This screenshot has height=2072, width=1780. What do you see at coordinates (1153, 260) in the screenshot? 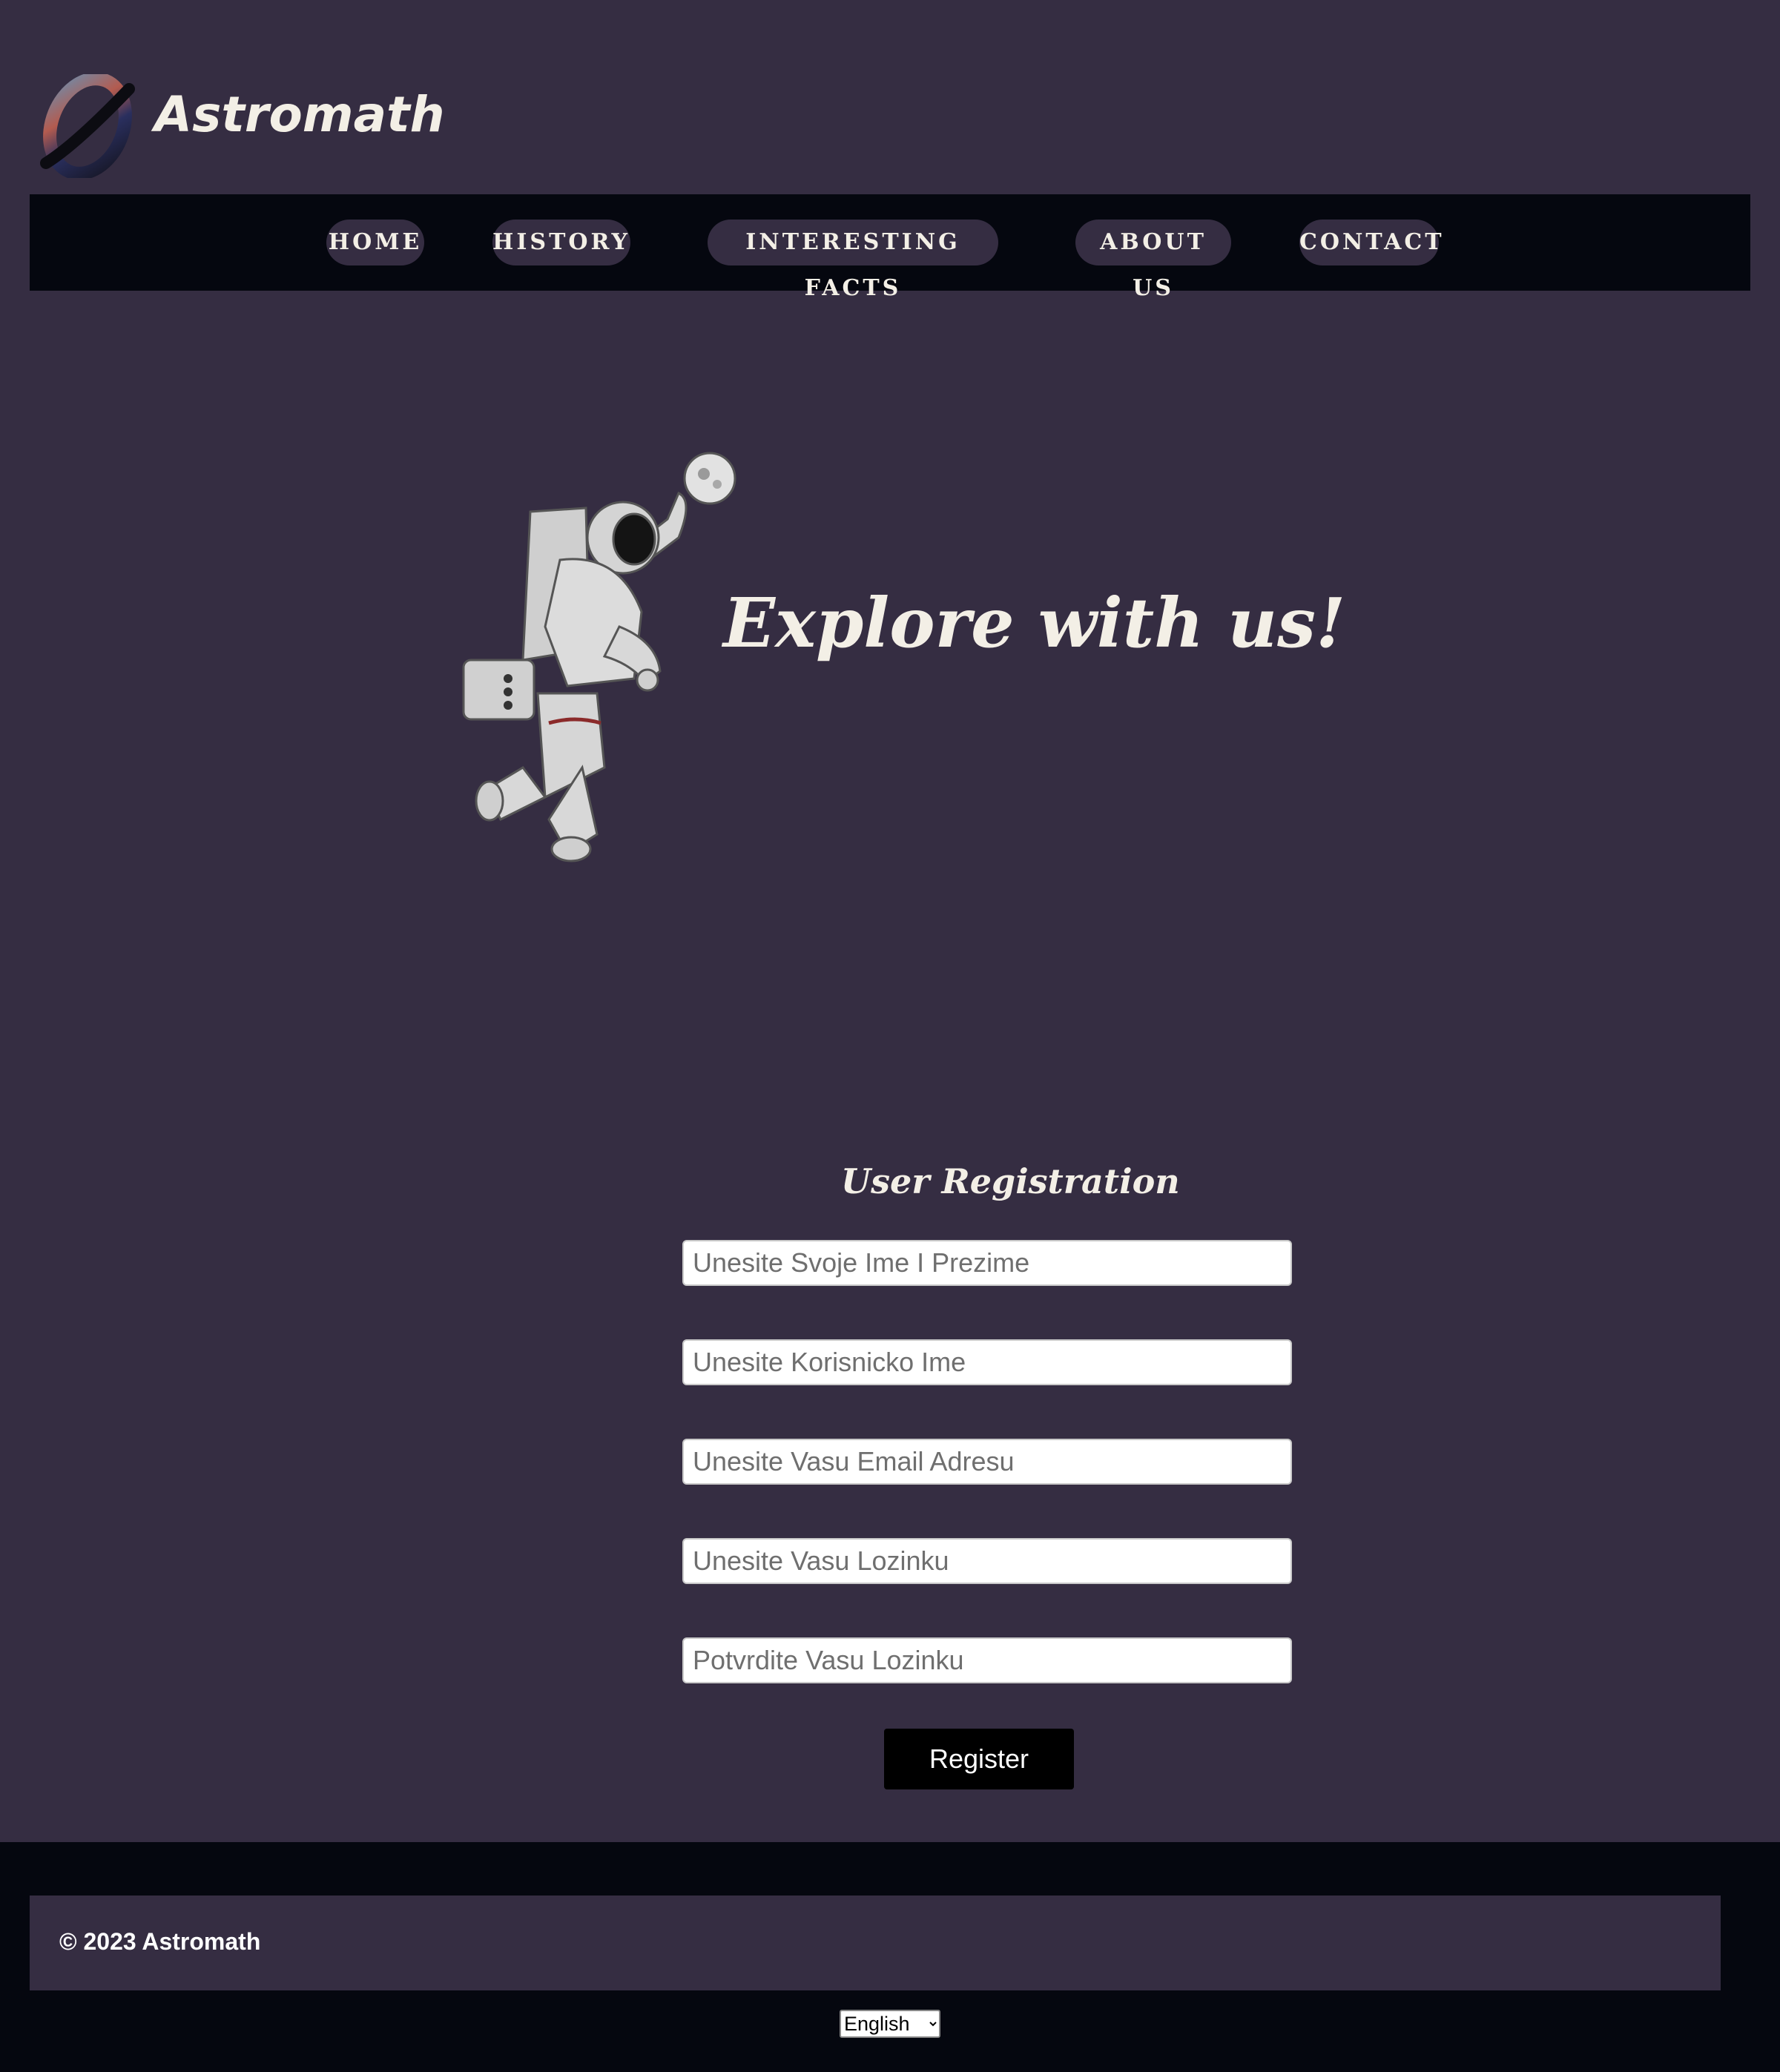
I see `nav-item-about-us: ABOUT US` at bounding box center [1153, 260].